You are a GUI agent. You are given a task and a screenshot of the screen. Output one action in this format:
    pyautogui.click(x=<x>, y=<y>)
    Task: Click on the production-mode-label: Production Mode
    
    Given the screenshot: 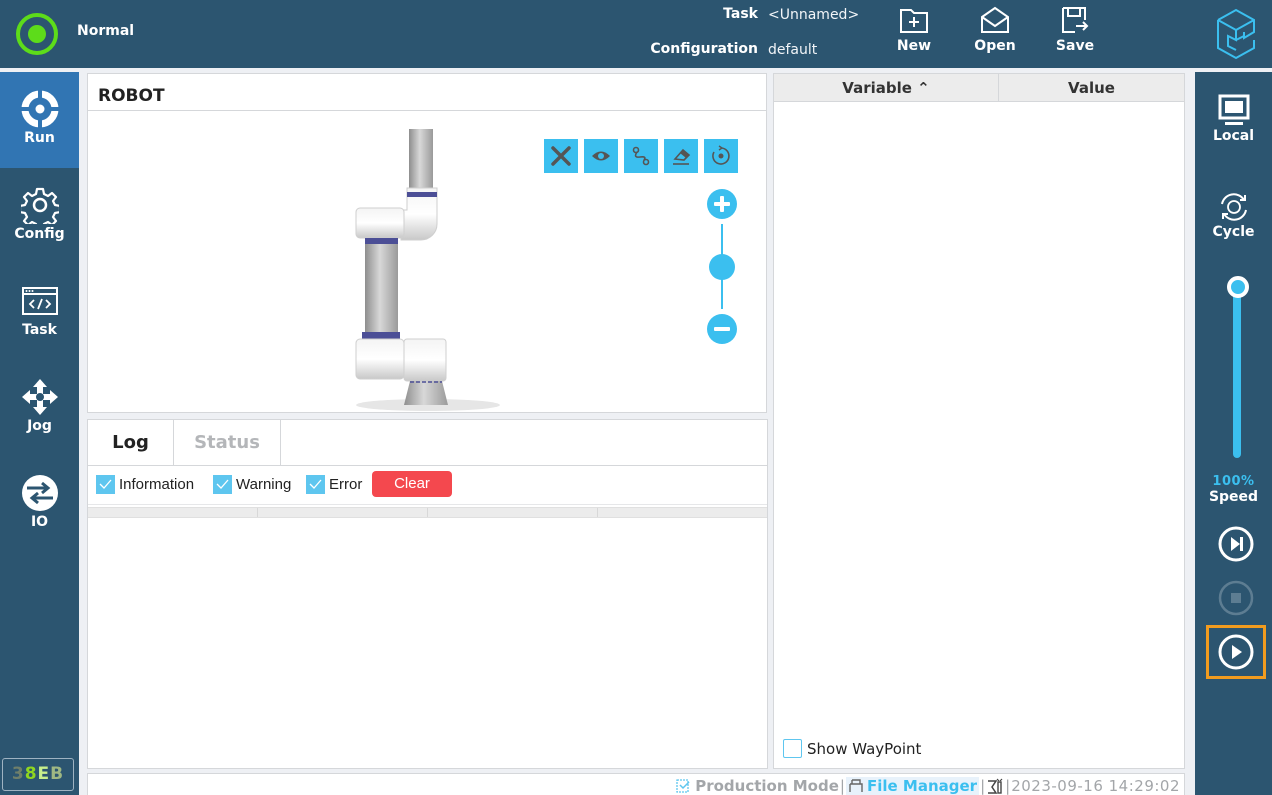 What is the action you would take?
    pyautogui.click(x=767, y=786)
    